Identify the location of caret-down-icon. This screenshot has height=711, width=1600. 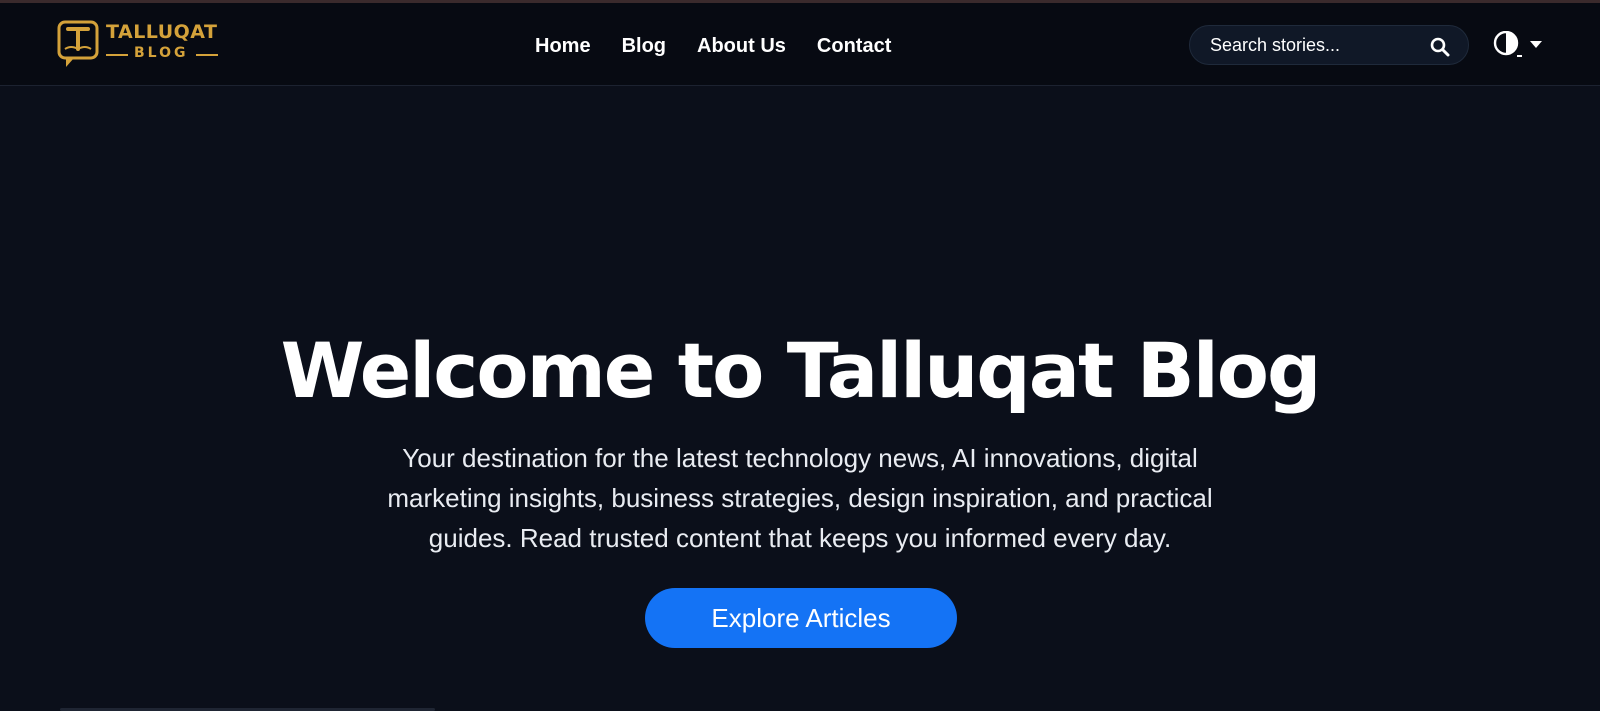
(1536, 44).